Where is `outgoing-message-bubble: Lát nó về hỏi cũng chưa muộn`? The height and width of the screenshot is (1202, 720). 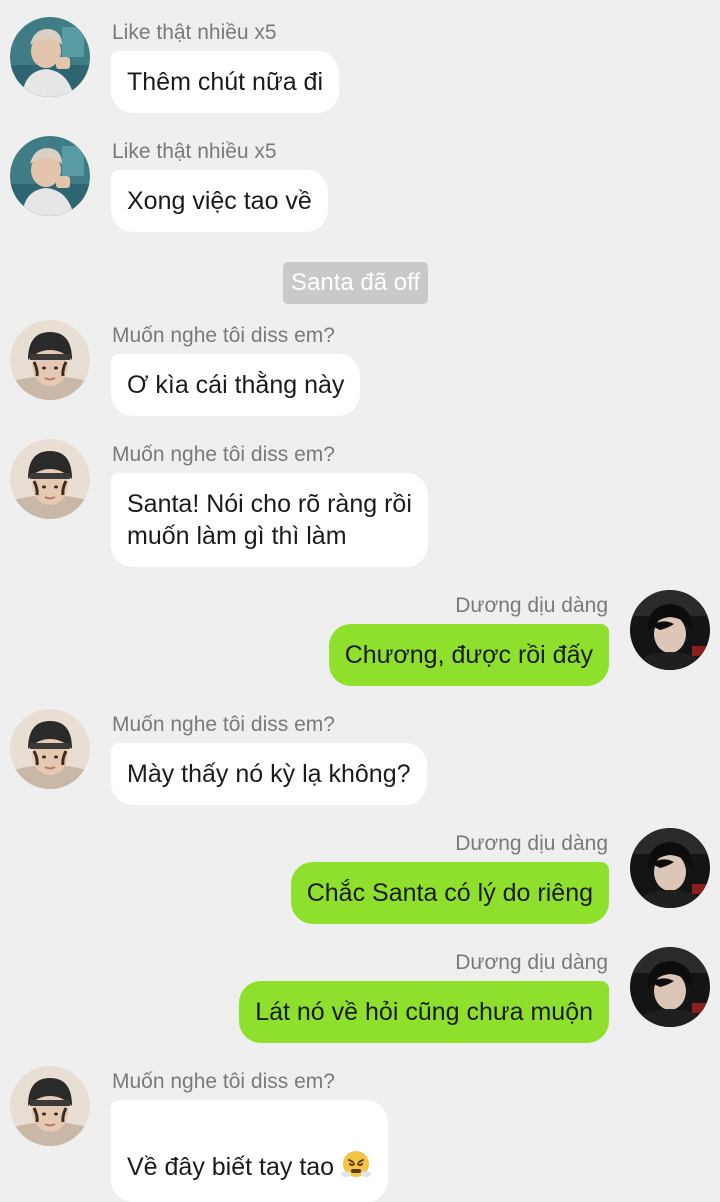
outgoing-message-bubble: Lát nó về hỏi cũng chưa muộn is located at coordinates (424, 1012).